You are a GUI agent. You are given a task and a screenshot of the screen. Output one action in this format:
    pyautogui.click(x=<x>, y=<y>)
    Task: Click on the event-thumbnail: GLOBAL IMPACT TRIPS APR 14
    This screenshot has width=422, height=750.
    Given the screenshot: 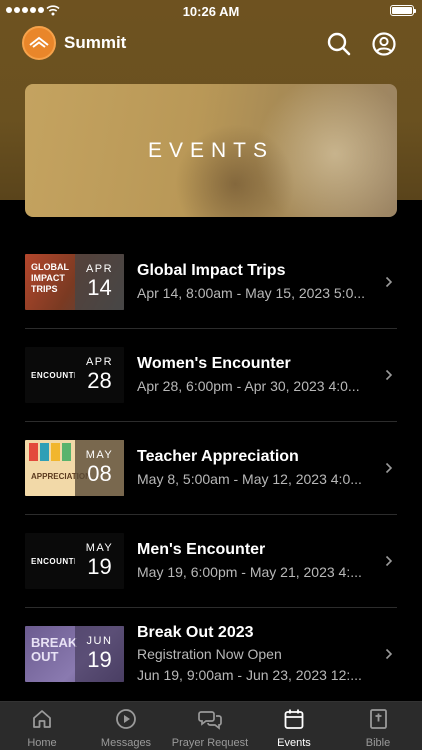 What is the action you would take?
    pyautogui.click(x=74, y=282)
    